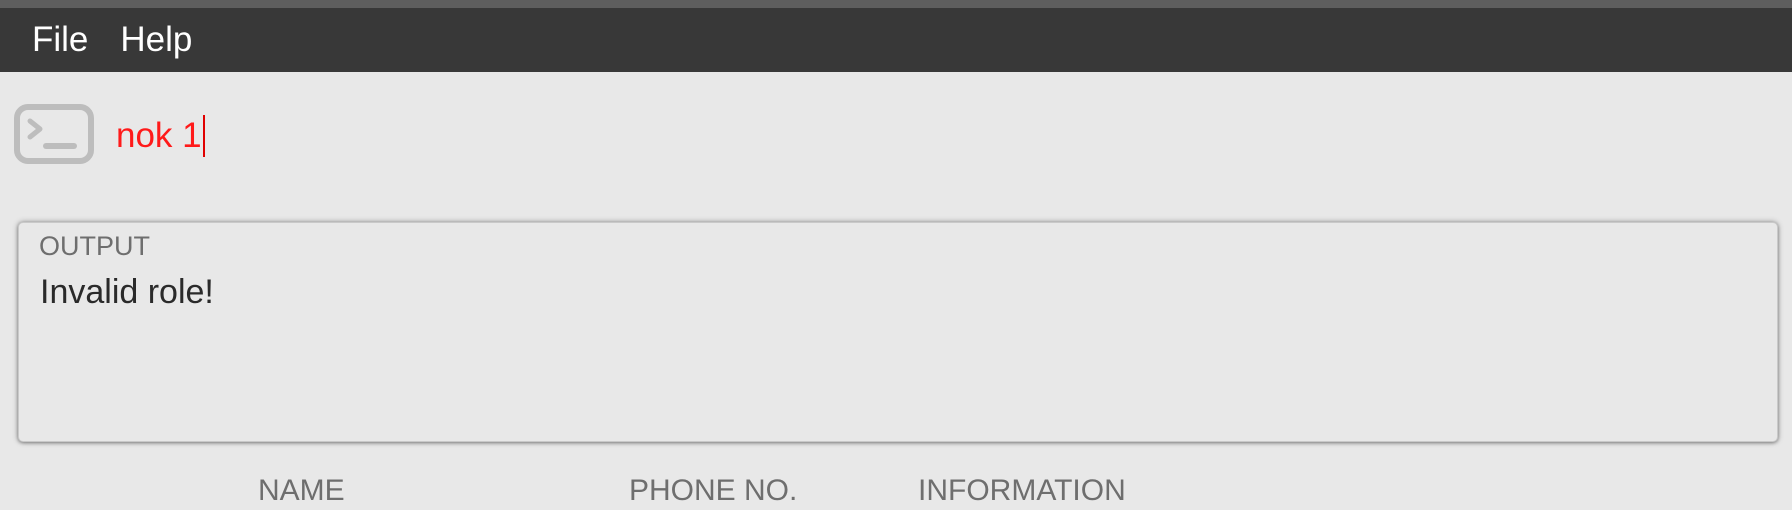  I want to click on table-header: NAME PHONE NO. INFORMATION, so click(896, 490).